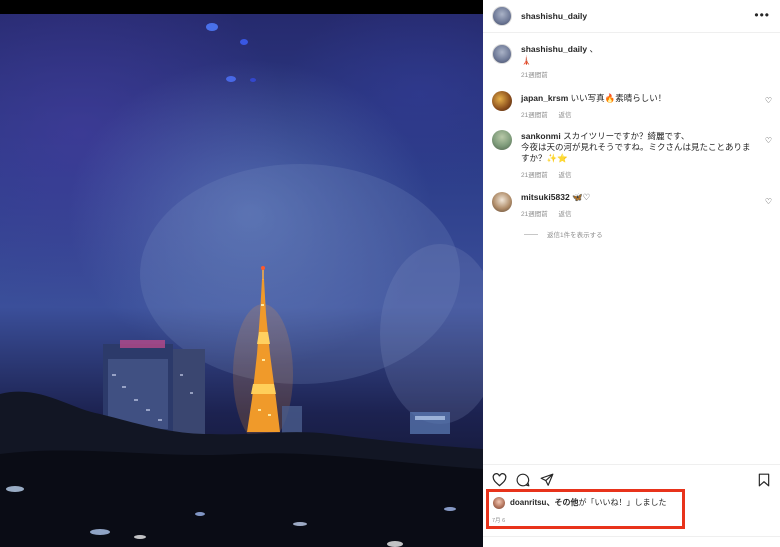 This screenshot has height=547, width=780. What do you see at coordinates (622, 502) in the screenshot?
I see `likes-suffix: が「いいね！」しました` at bounding box center [622, 502].